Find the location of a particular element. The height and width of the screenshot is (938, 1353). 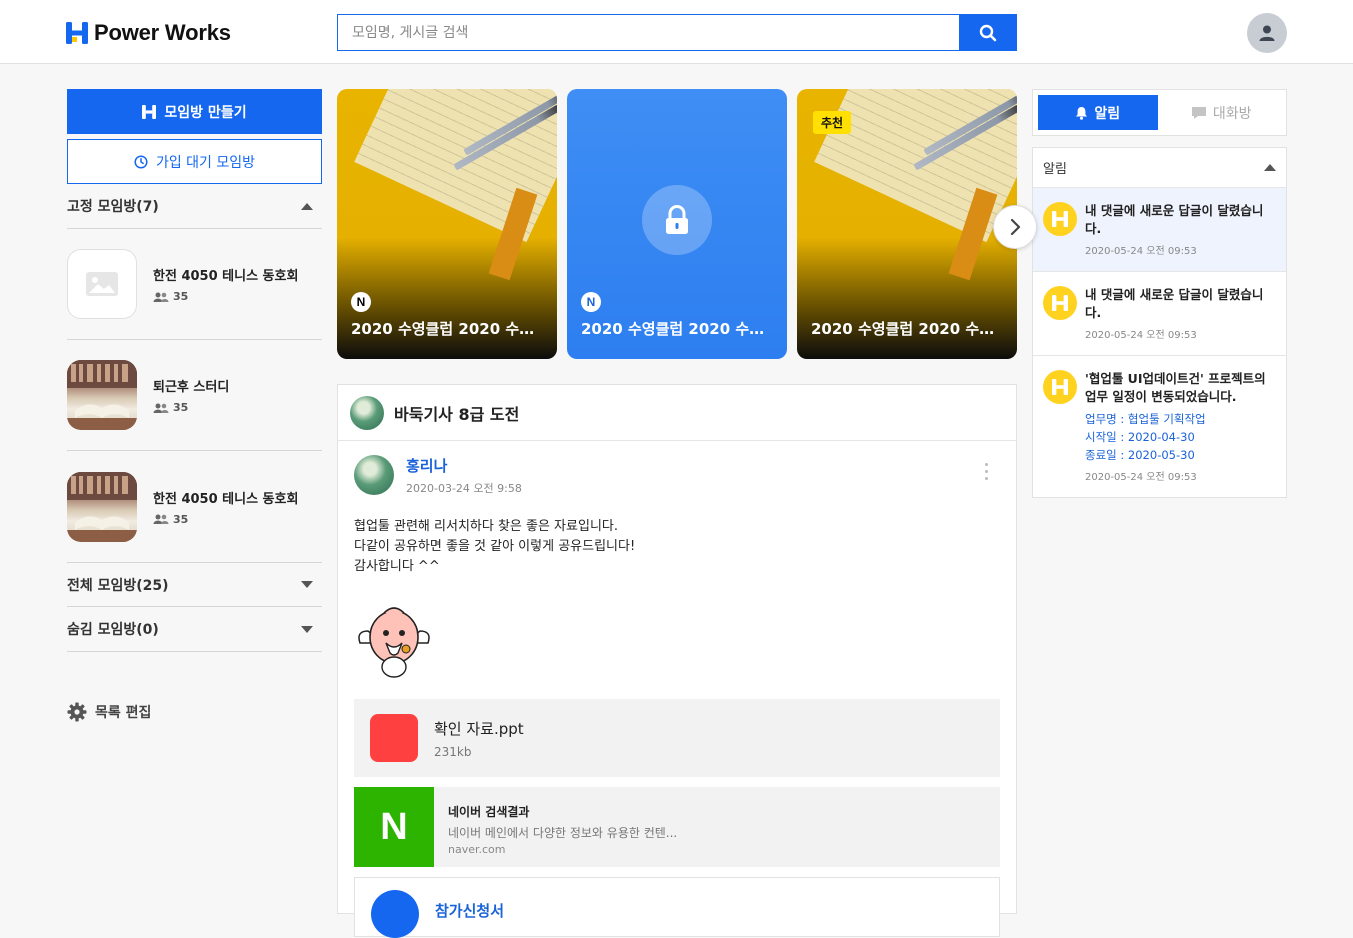

chat-icon is located at coordinates (1198, 112).